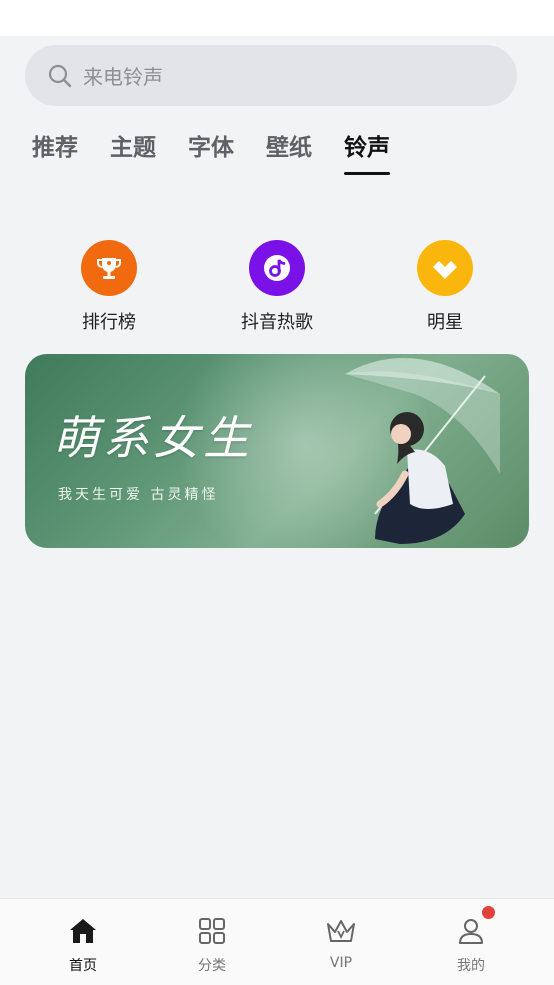 Image resolution: width=554 pixels, height=985 pixels. What do you see at coordinates (83, 931) in the screenshot?
I see `home-icon` at bounding box center [83, 931].